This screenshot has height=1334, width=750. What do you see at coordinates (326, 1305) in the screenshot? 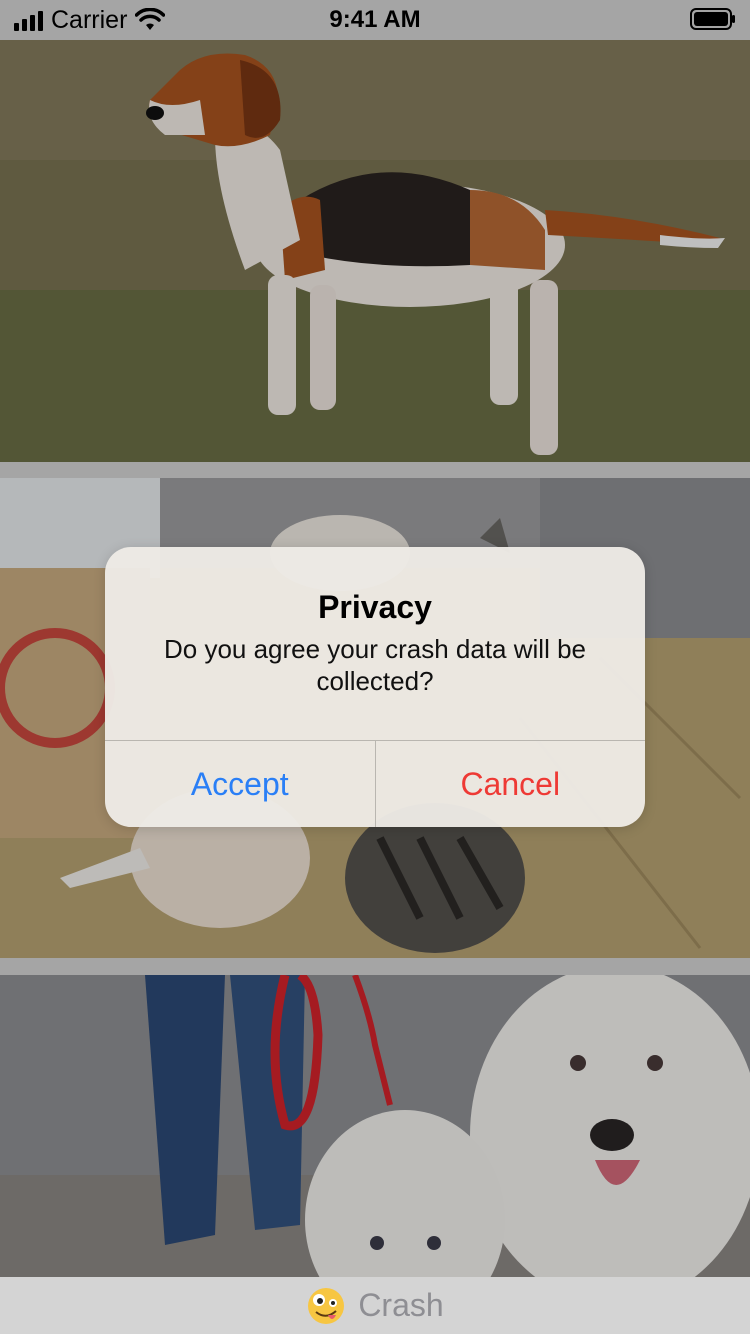
I see `zany-face-emoji-icon` at bounding box center [326, 1305].